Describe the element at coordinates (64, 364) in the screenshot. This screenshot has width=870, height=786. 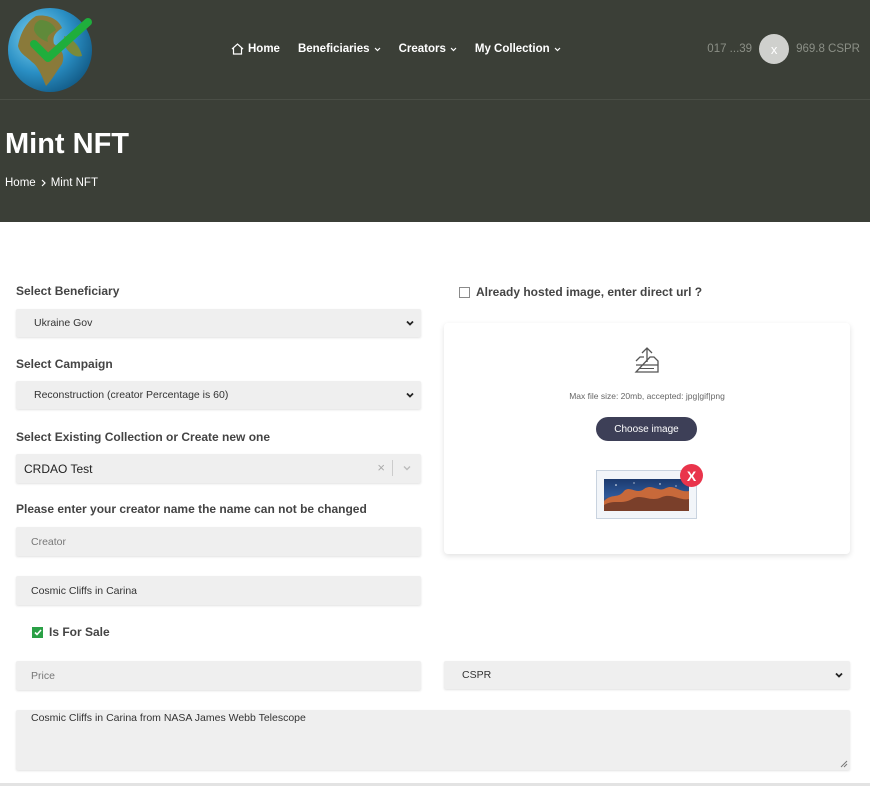
I see `campaign-label: Select Campaign` at that location.